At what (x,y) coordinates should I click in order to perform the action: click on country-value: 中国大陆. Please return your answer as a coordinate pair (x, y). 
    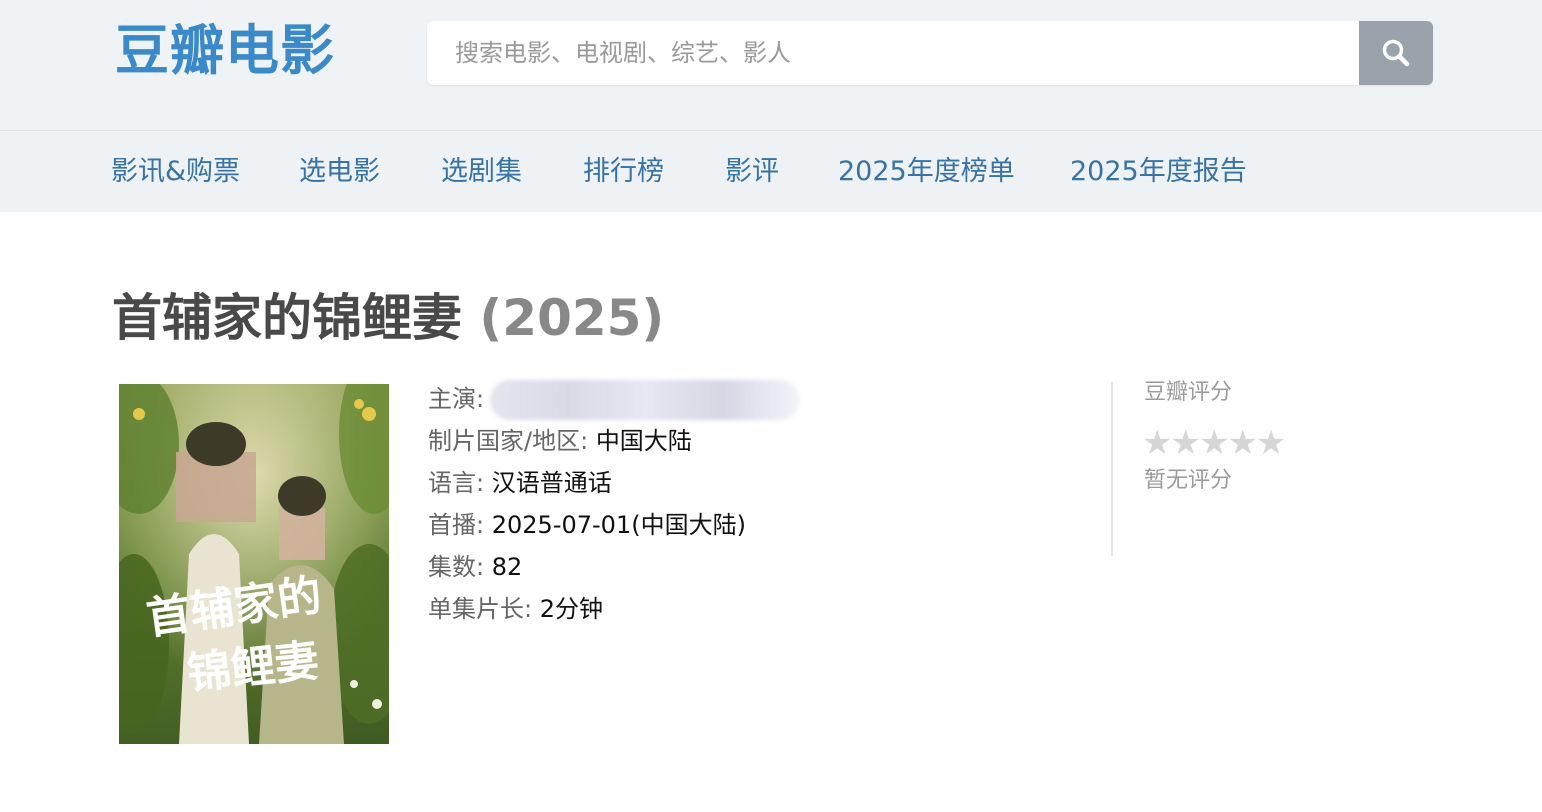
    Looking at the image, I should click on (643, 441).